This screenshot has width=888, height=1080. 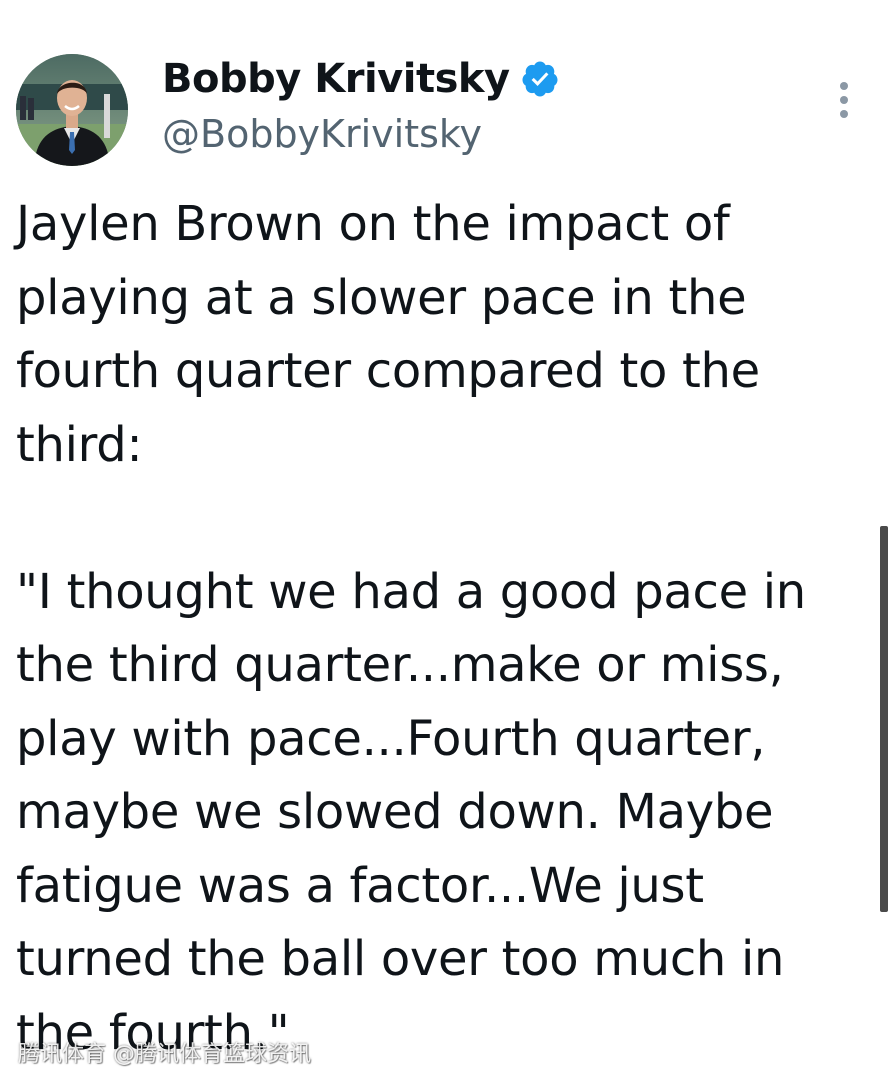 What do you see at coordinates (844, 100) in the screenshot?
I see `more-vertical-icon` at bounding box center [844, 100].